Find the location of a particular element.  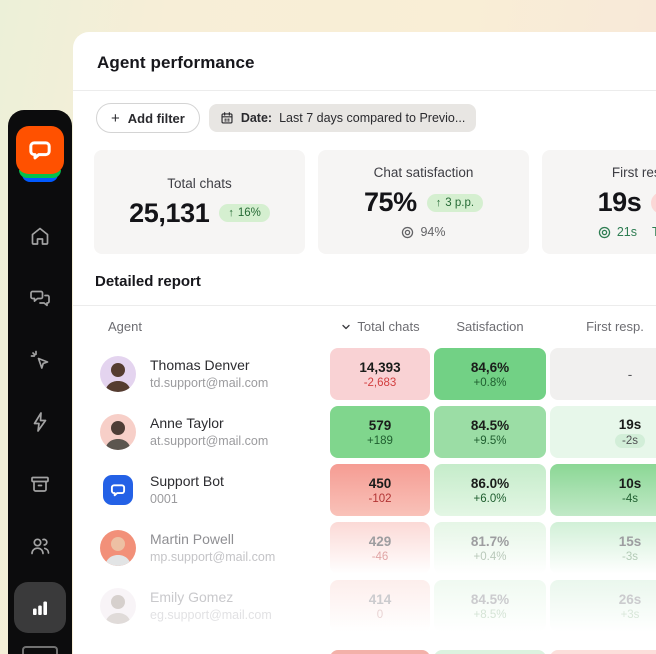

target-value: 94% is located at coordinates (433, 232).